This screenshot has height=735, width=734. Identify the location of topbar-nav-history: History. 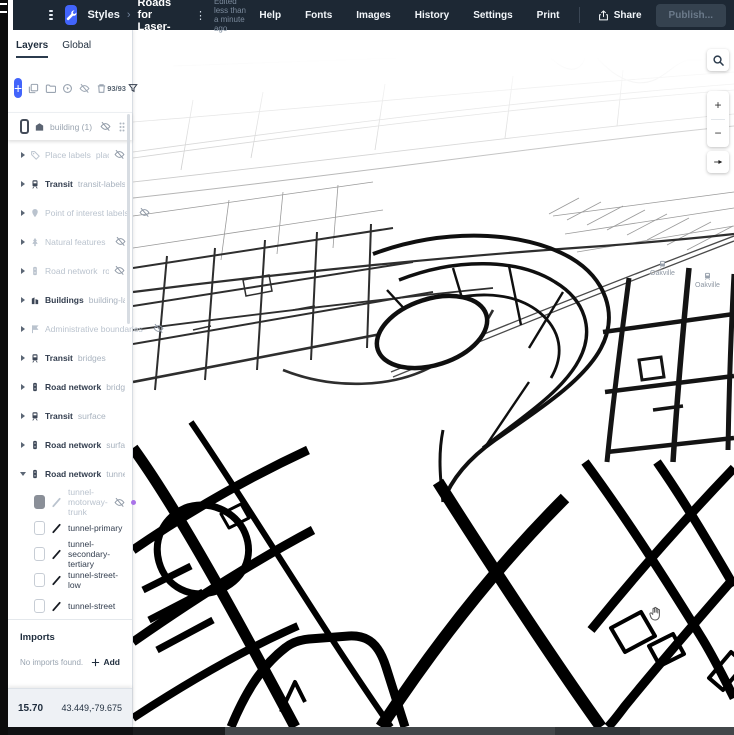
(432, 15).